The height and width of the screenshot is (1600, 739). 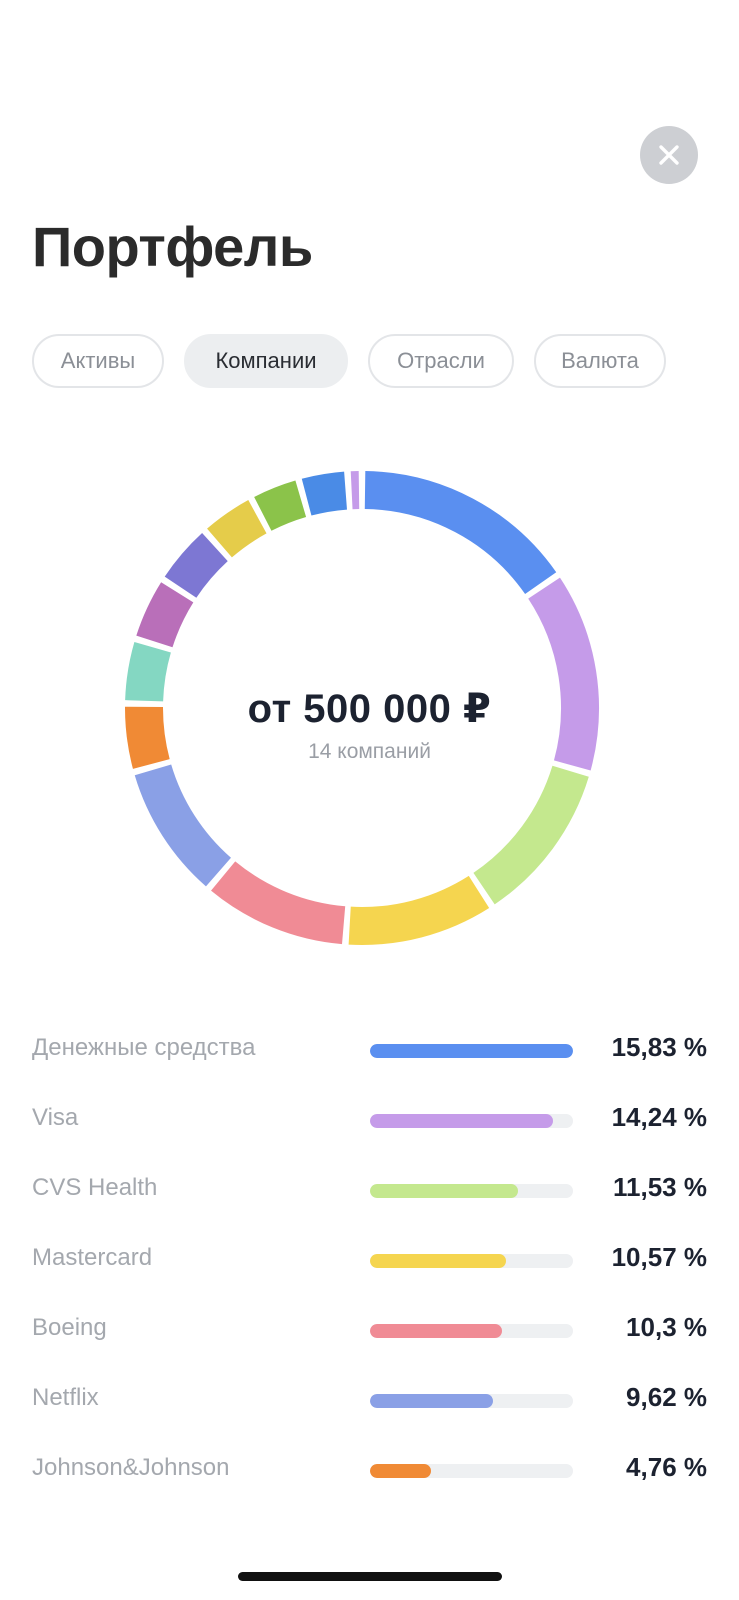 I want to click on home-indicator, so click(x=370, y=1576).